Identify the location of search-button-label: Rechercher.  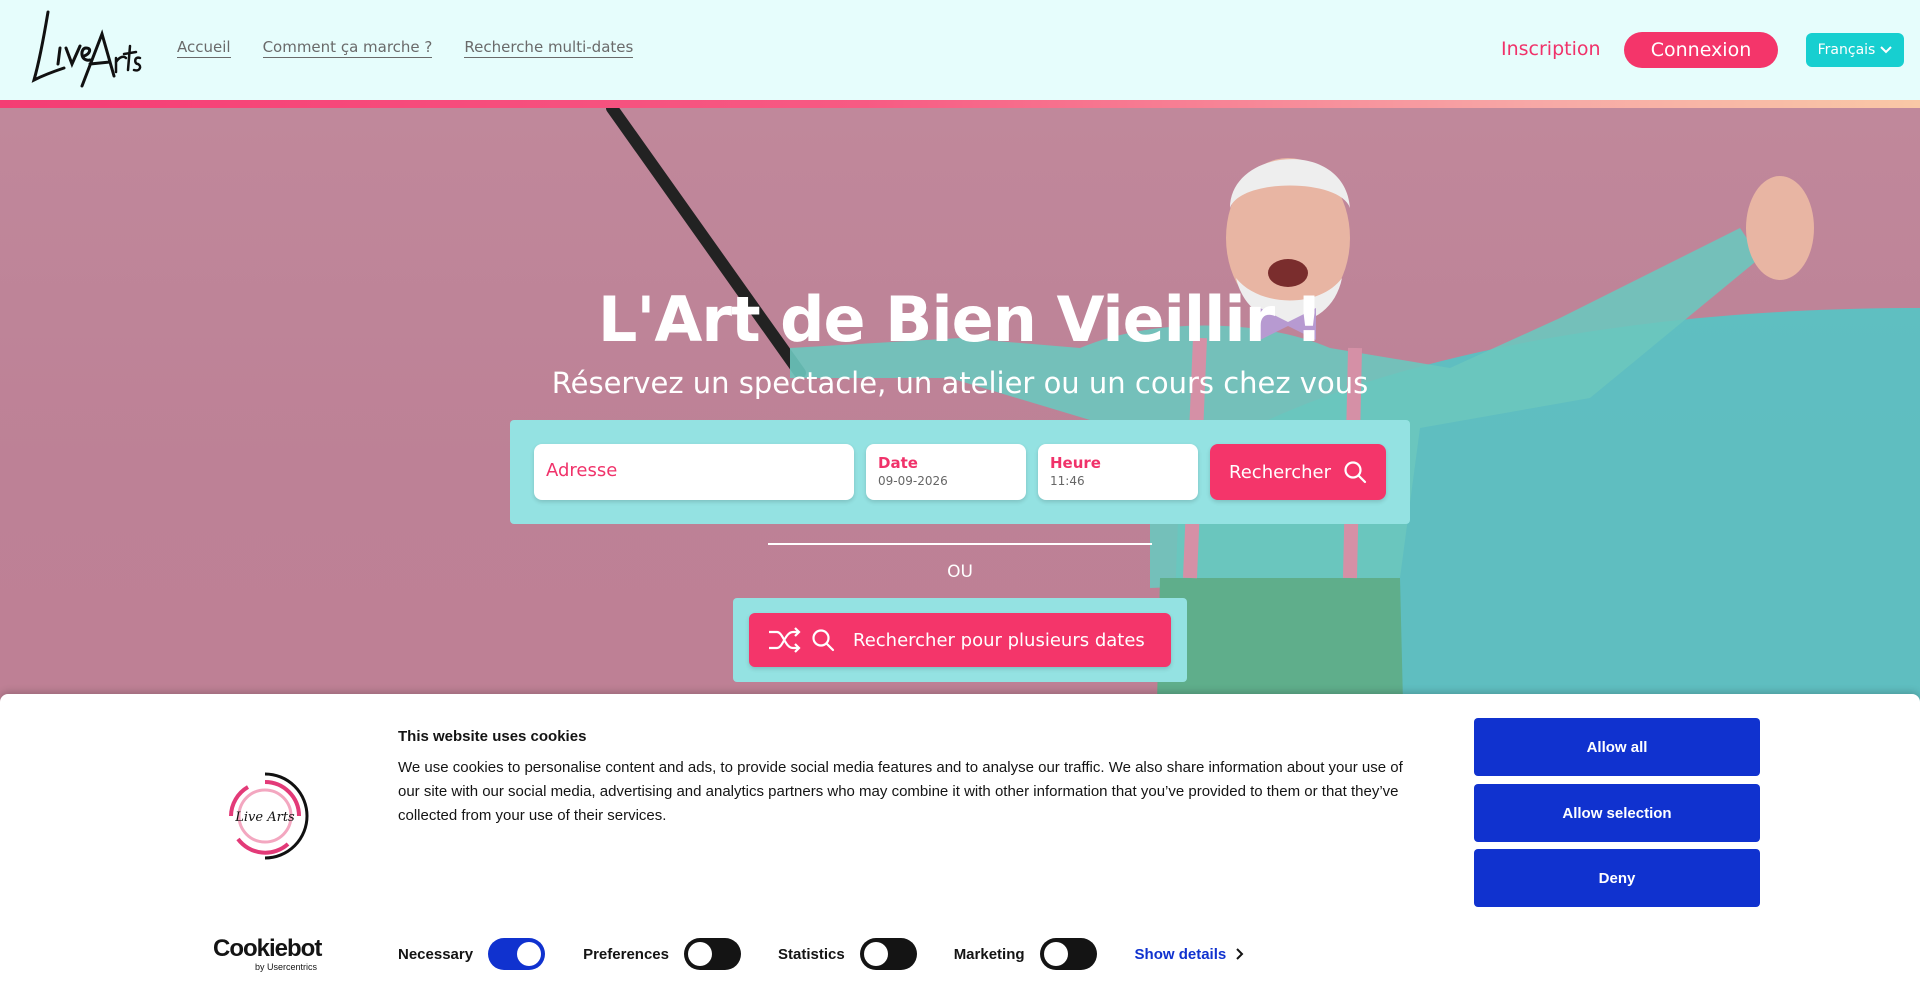
(1280, 472).